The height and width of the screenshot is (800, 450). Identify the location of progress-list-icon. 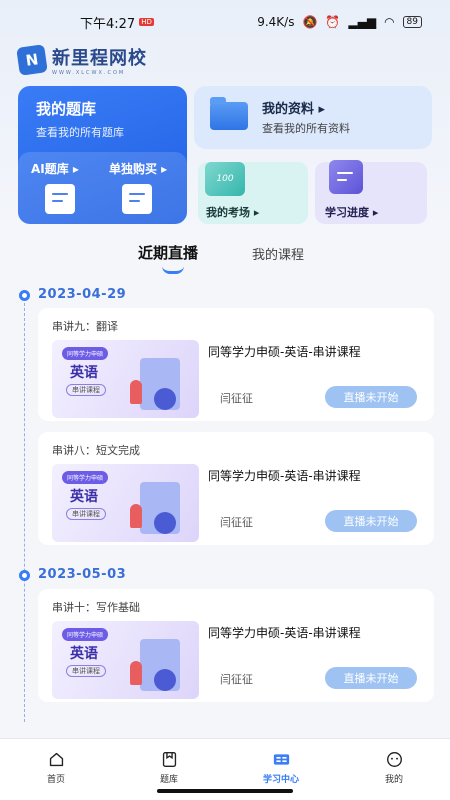
(346, 177).